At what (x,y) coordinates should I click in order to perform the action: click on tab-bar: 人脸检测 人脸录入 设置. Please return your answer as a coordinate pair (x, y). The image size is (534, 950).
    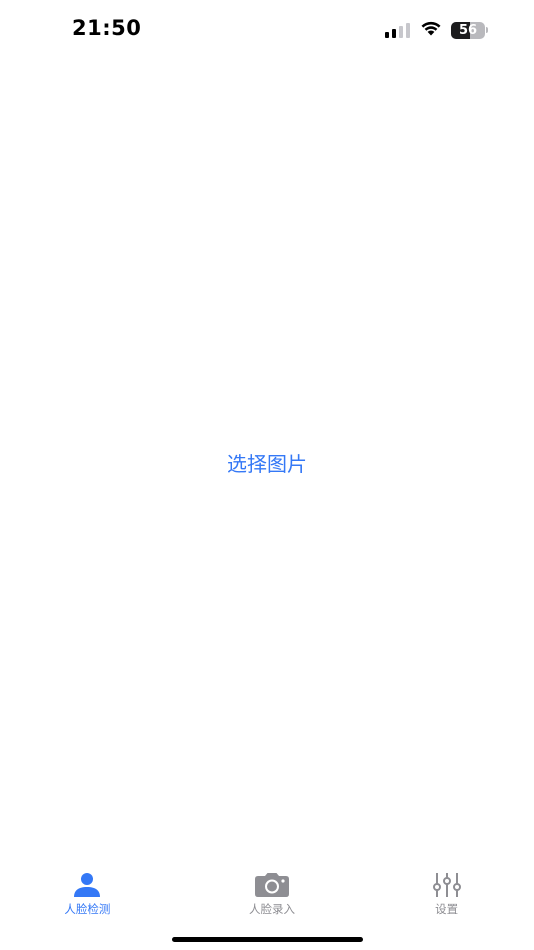
    Looking at the image, I should click on (267, 896).